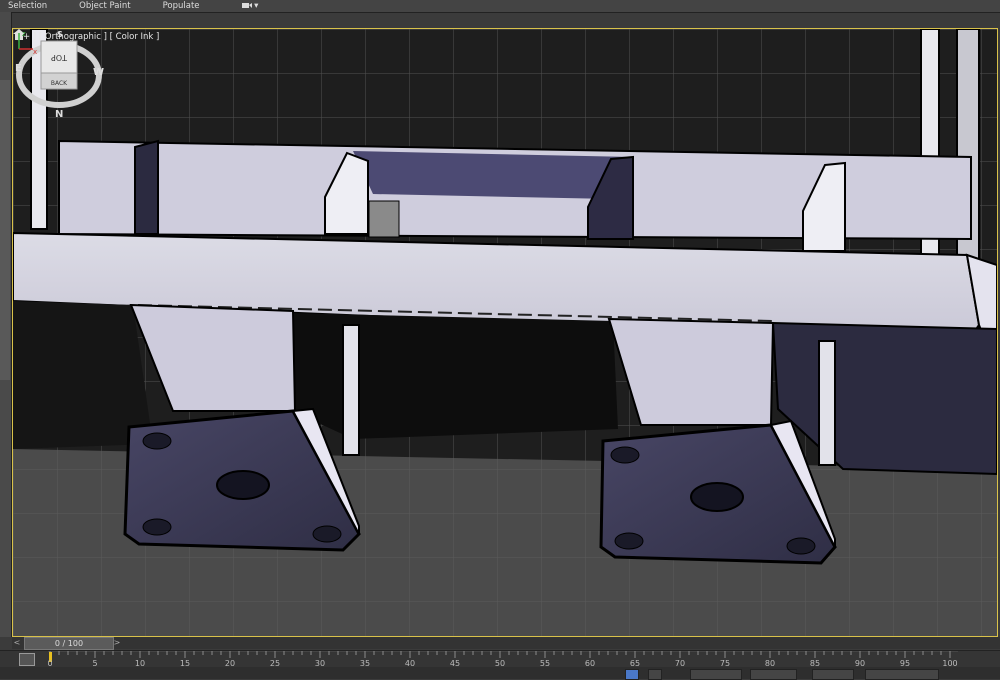 This screenshot has width=1000, height=680. What do you see at coordinates (35, 51) in the screenshot?
I see `axis-x-label: x` at bounding box center [35, 51].